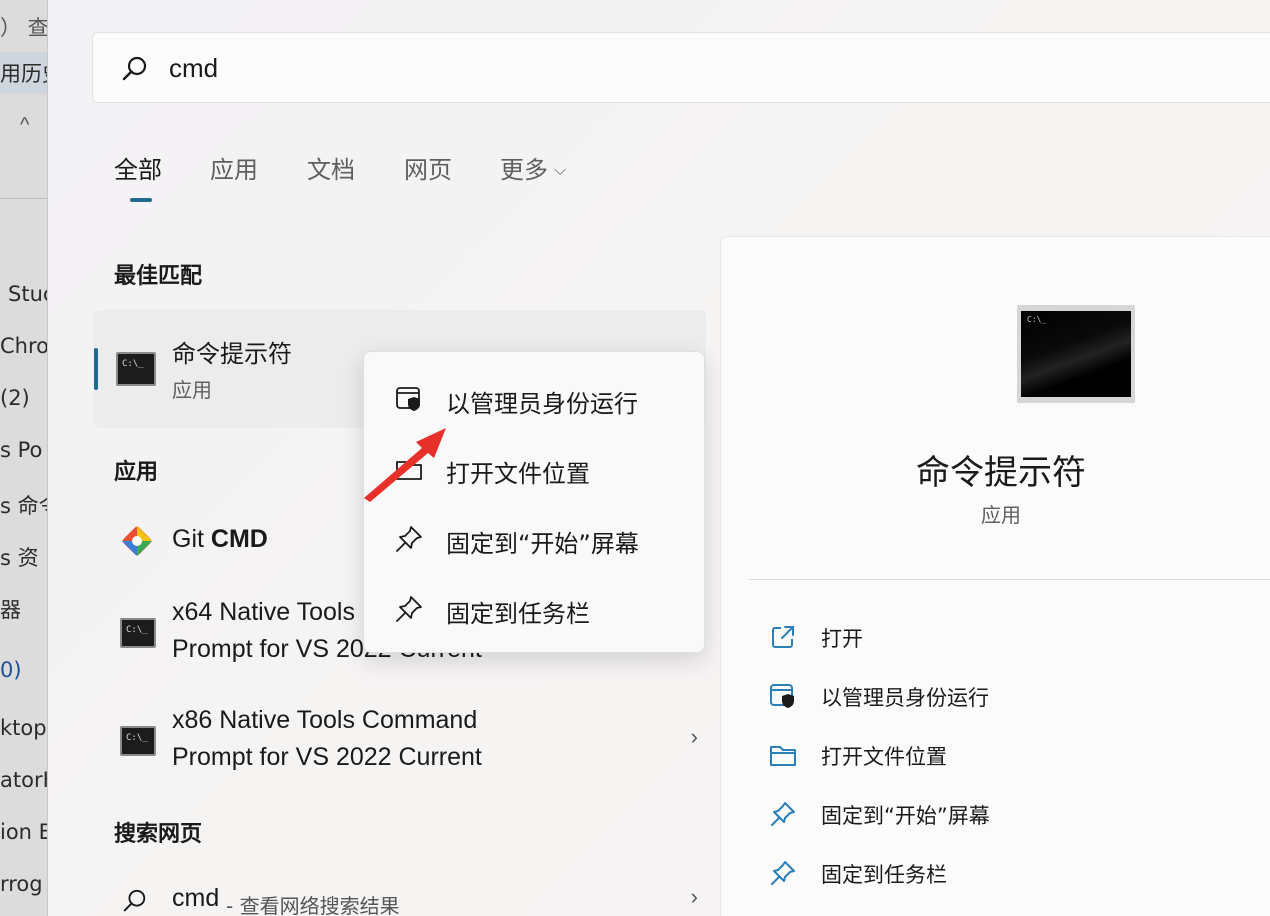 This screenshot has height=916, width=1270. I want to click on bg-fragment: (2), so click(15, 398).